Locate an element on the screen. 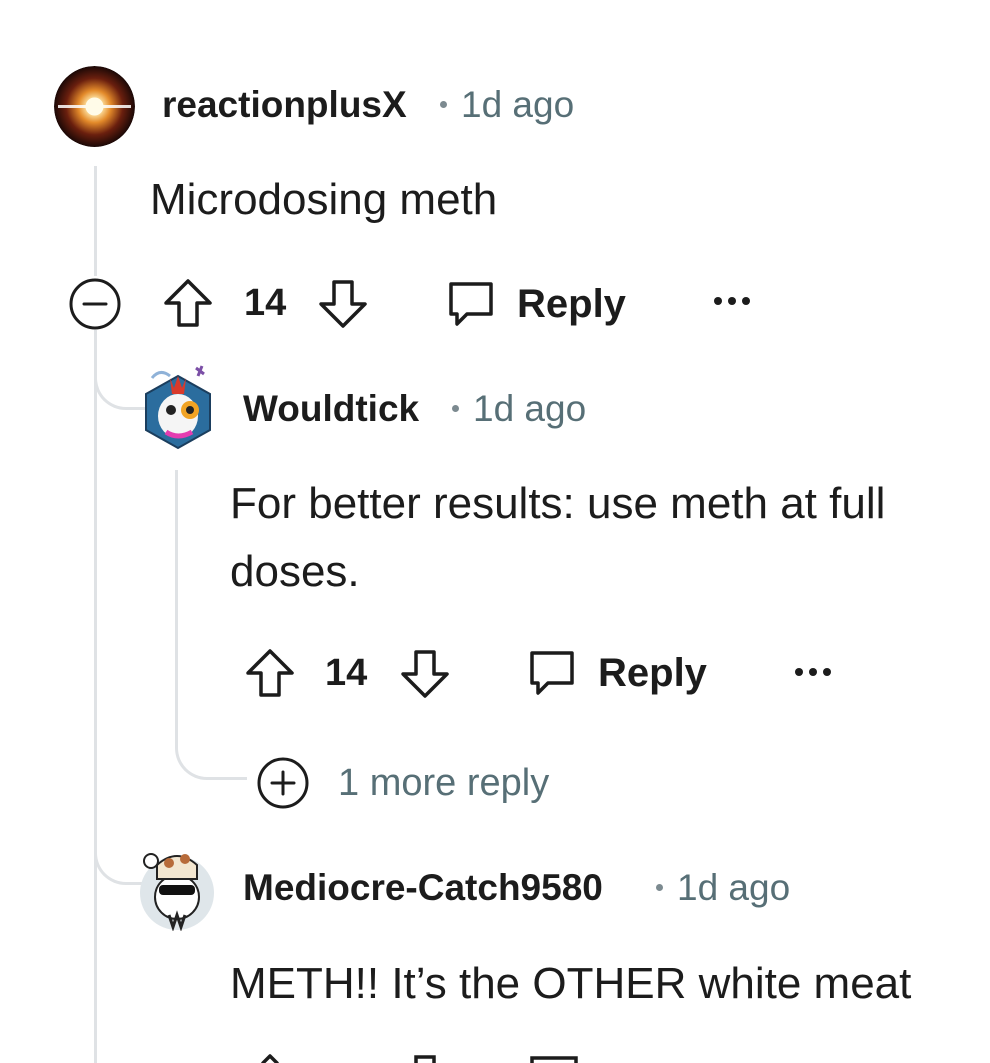 Image resolution: width=990 pixels, height=1063 pixels. expand-plus-icon is located at coordinates (283, 783).